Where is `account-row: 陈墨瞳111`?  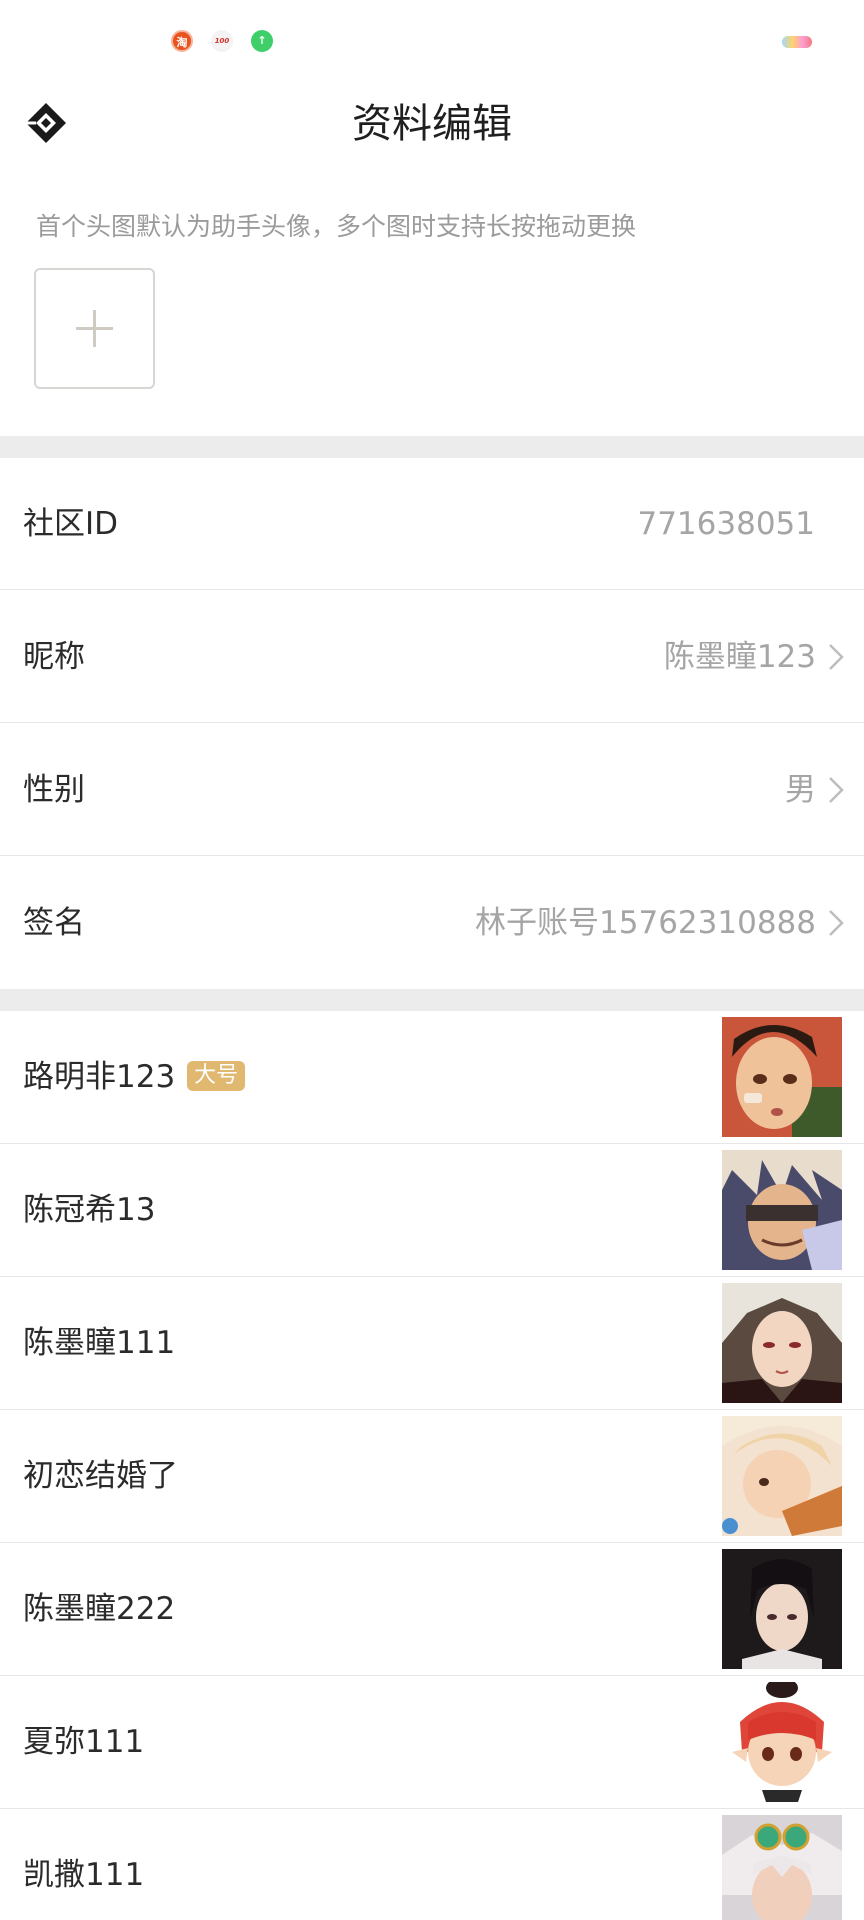 account-row: 陈墨瞳111 is located at coordinates (432, 1343).